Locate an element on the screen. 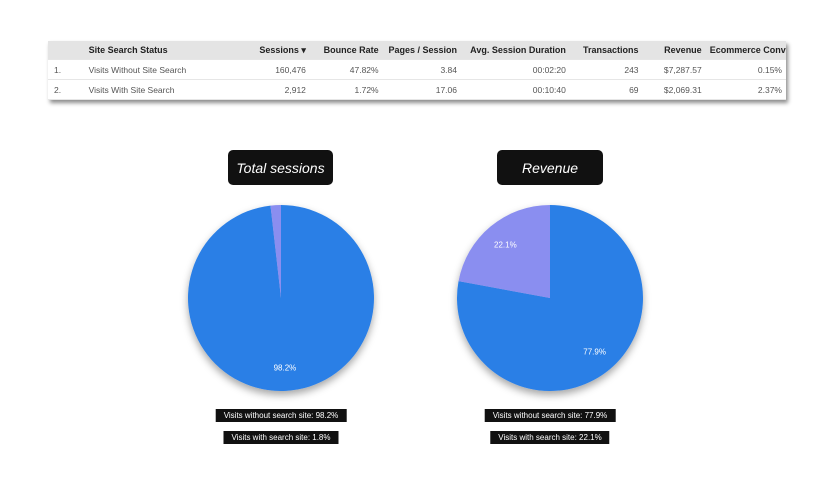 This screenshot has width=832, height=500. legend-without-sessions: Visits without search site: 98.2% is located at coordinates (281, 415).